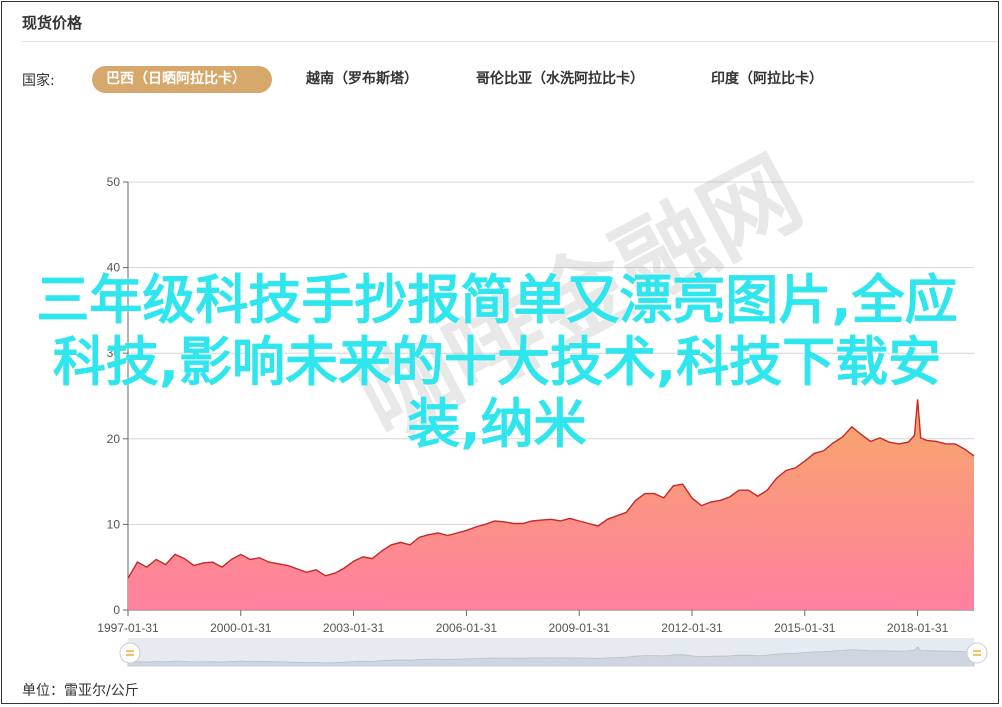  I want to click on unit-label: 单位：雷亚尔/公斤, so click(80, 691).